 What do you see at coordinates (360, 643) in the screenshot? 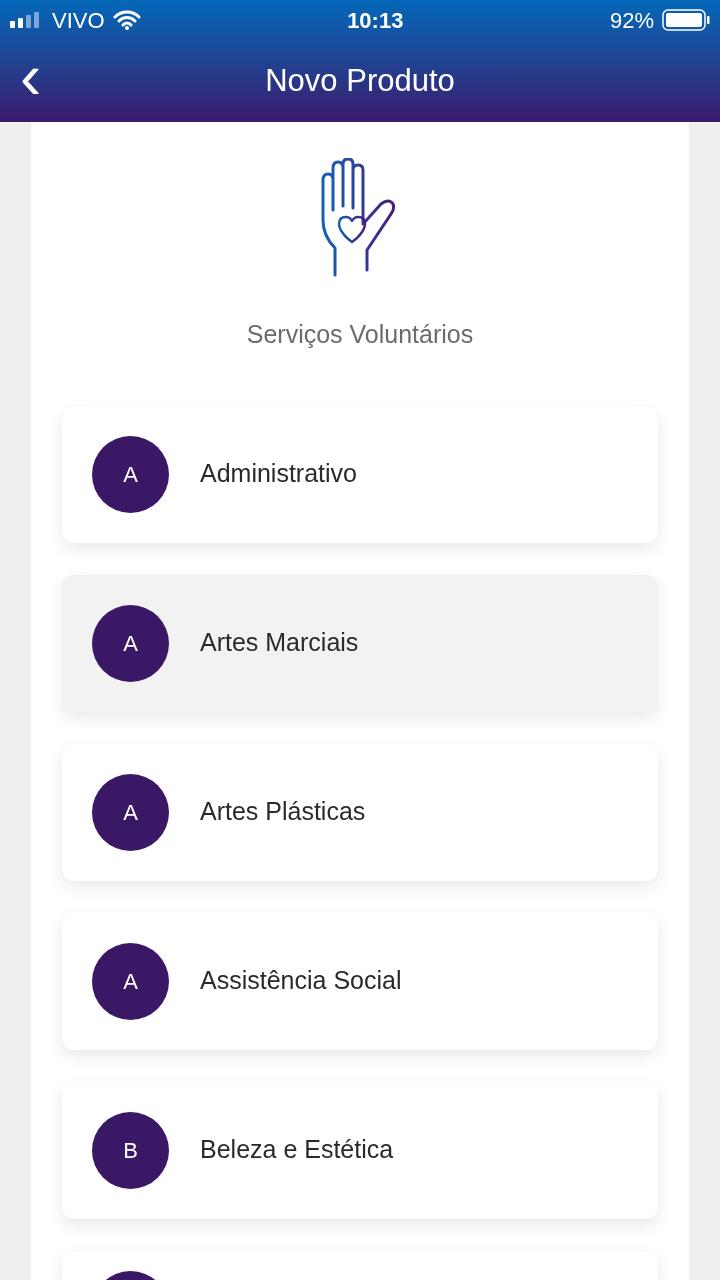
I see `list-item: A Artes Marciais` at bounding box center [360, 643].